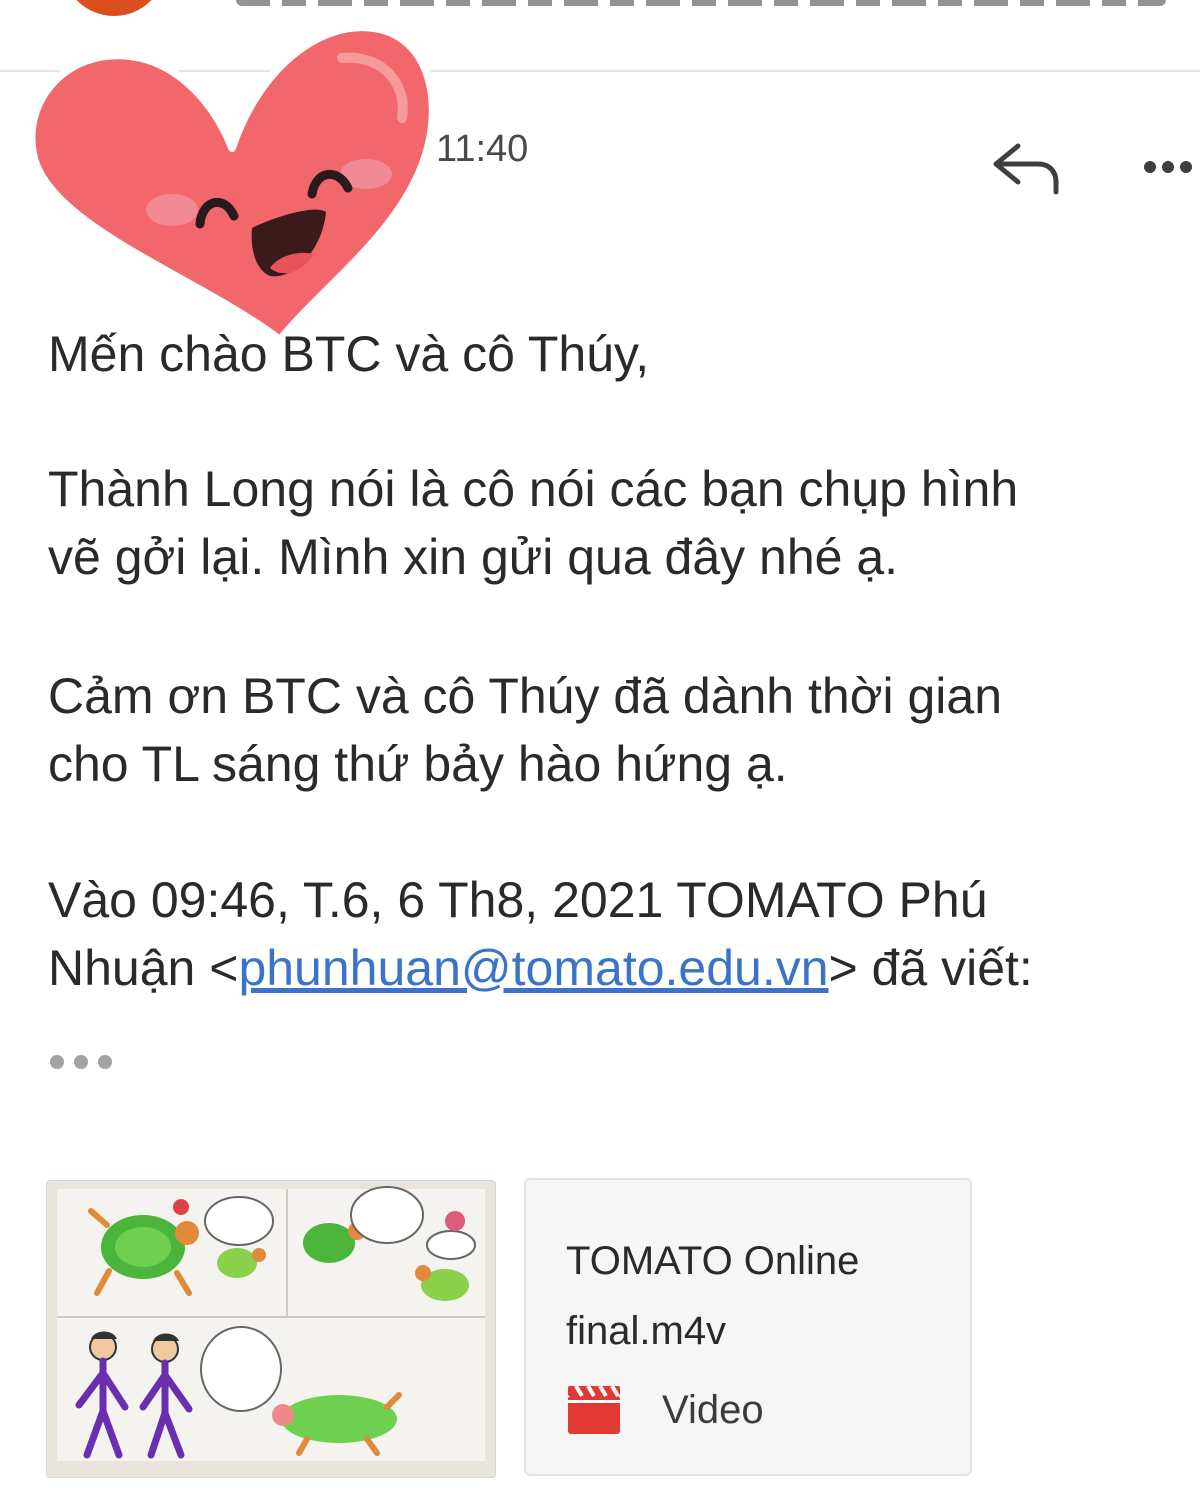 The width and height of the screenshot is (1200, 1500). What do you see at coordinates (930, 968) in the screenshot?
I see `quote-suffix: > đã viết:` at bounding box center [930, 968].